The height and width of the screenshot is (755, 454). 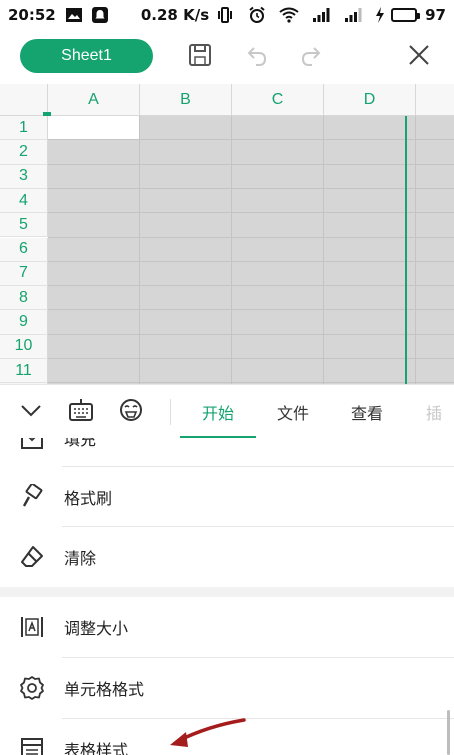 What do you see at coordinates (88, 498) in the screenshot?
I see `menu-item-label: 格式刷` at bounding box center [88, 498].